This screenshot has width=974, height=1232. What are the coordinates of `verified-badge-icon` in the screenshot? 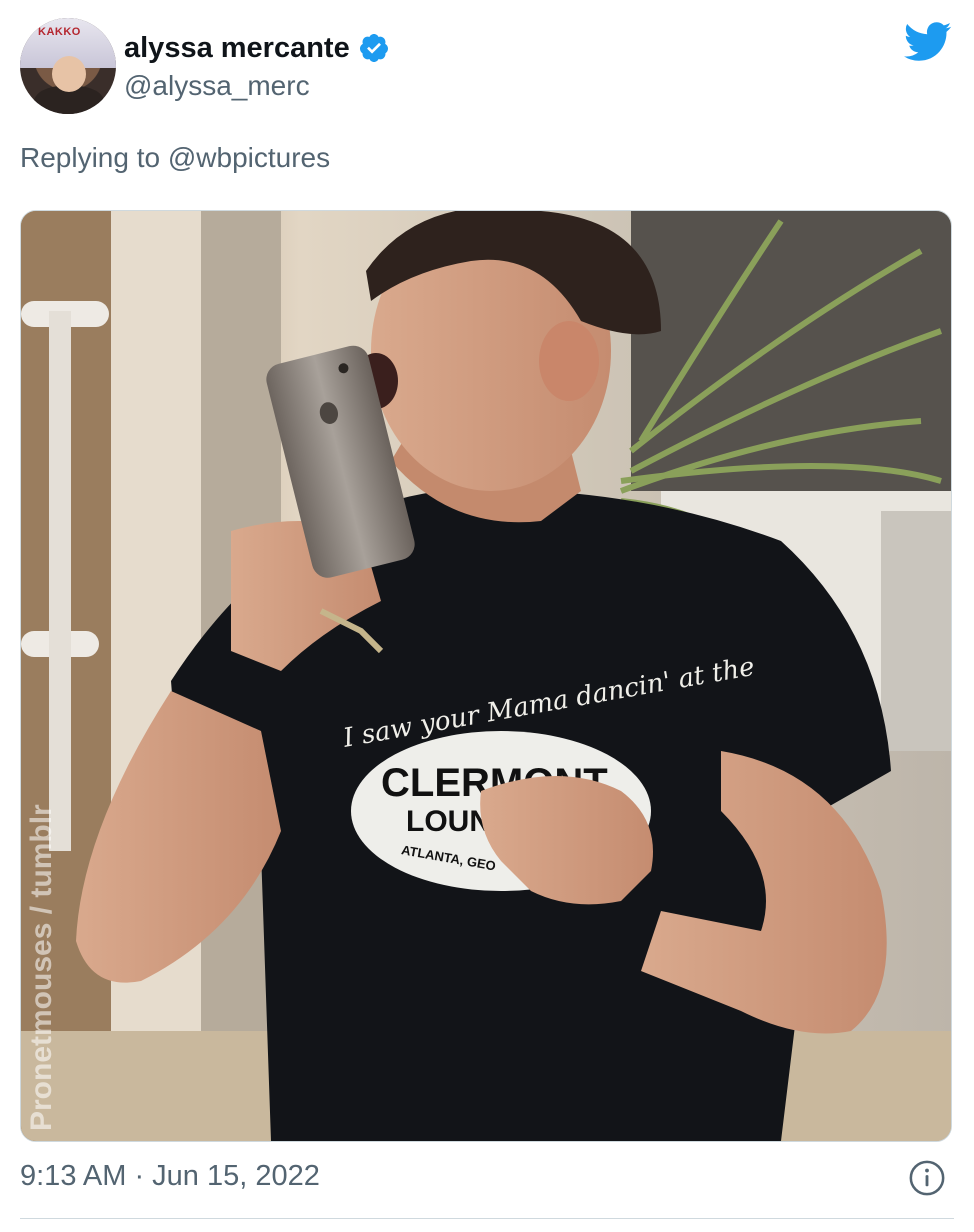 It's located at (373, 48).